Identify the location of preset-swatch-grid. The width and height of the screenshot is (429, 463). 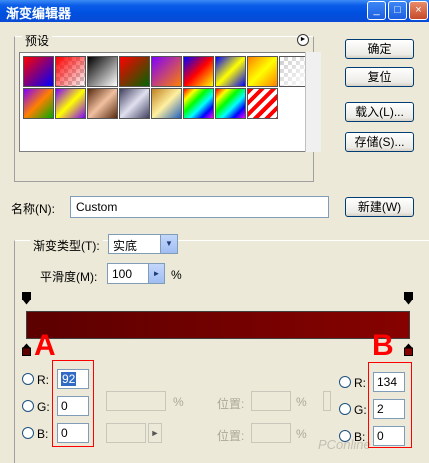
(164, 102).